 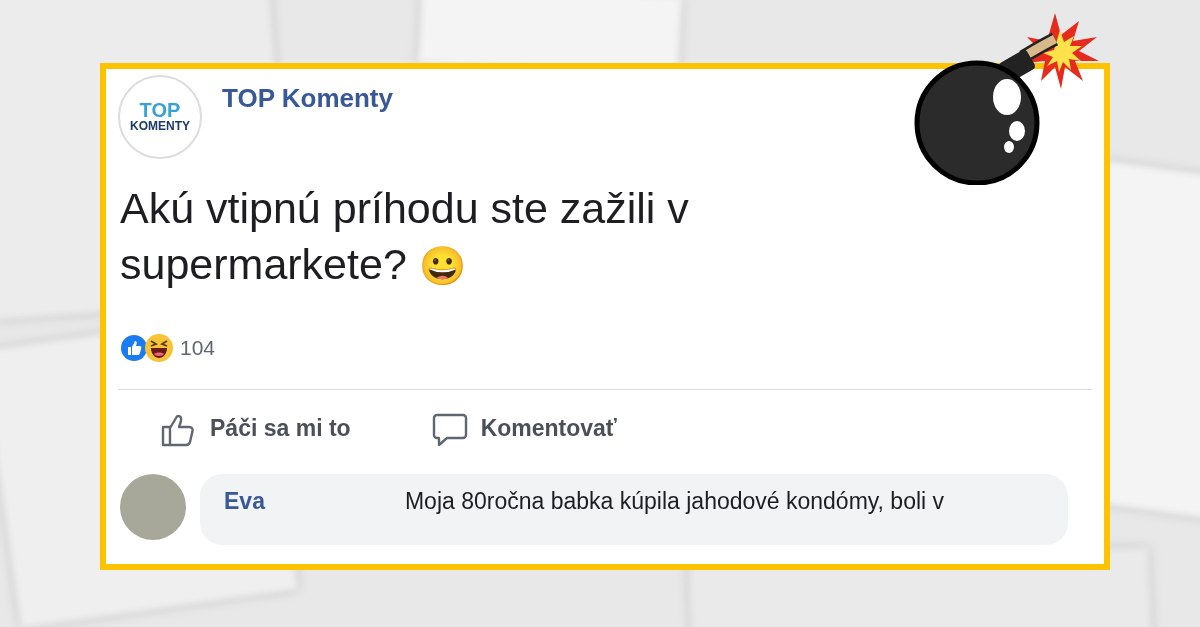 I want to click on like-reaction-icon, so click(x=134, y=347).